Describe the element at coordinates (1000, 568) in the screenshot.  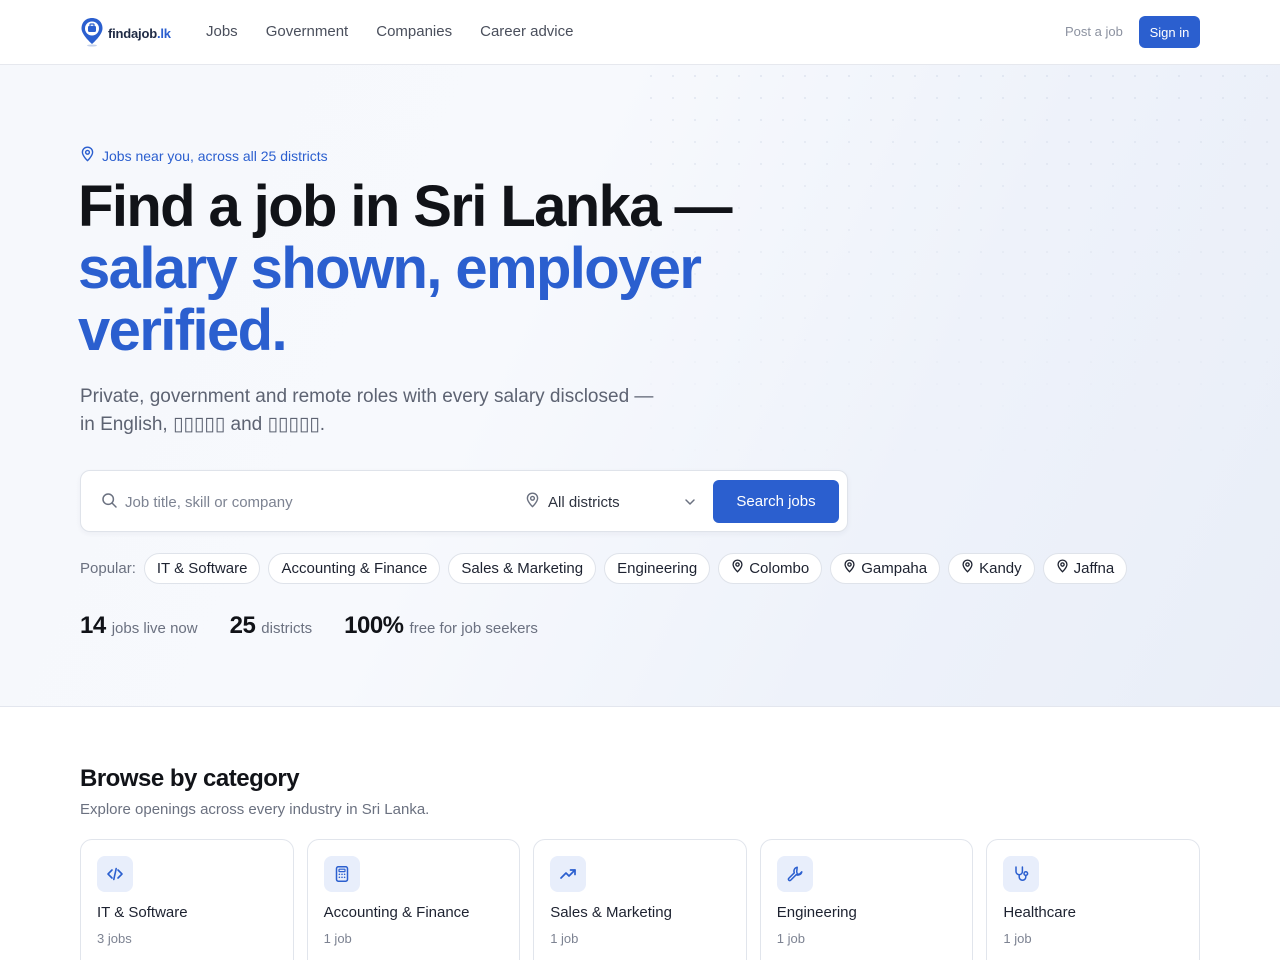
I see `chip-label: Kandy` at that location.